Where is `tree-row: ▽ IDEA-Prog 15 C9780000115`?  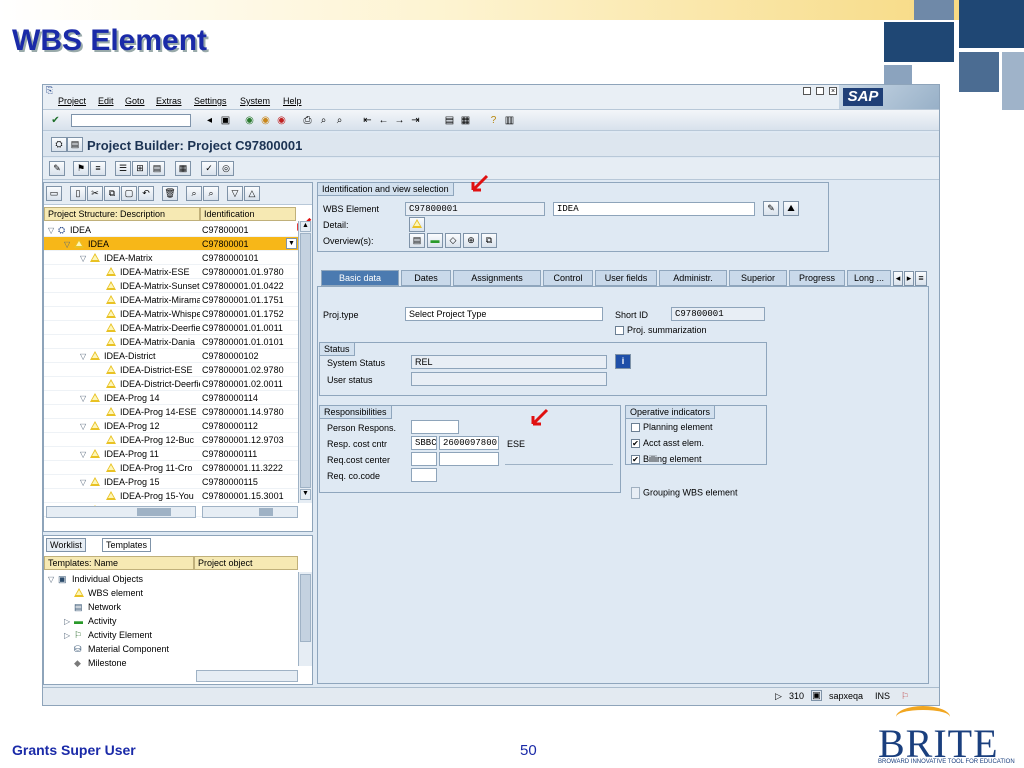
tree-row: ▽ IDEA-Prog 15 C9780000115 is located at coordinates (171, 482).